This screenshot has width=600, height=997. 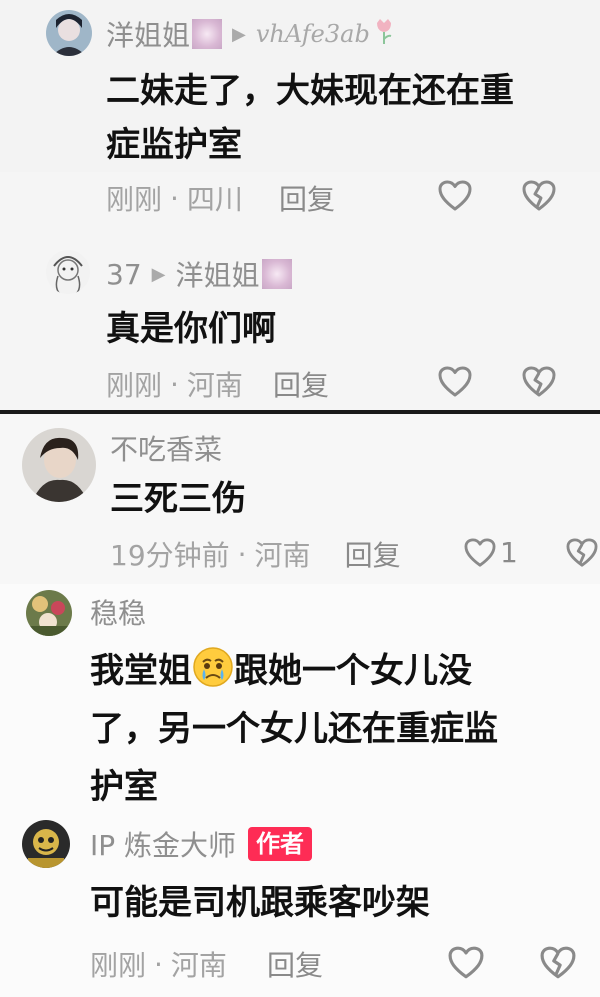 I want to click on comment-text-line: 可能是司机跟乘客吵架, so click(x=260, y=903).